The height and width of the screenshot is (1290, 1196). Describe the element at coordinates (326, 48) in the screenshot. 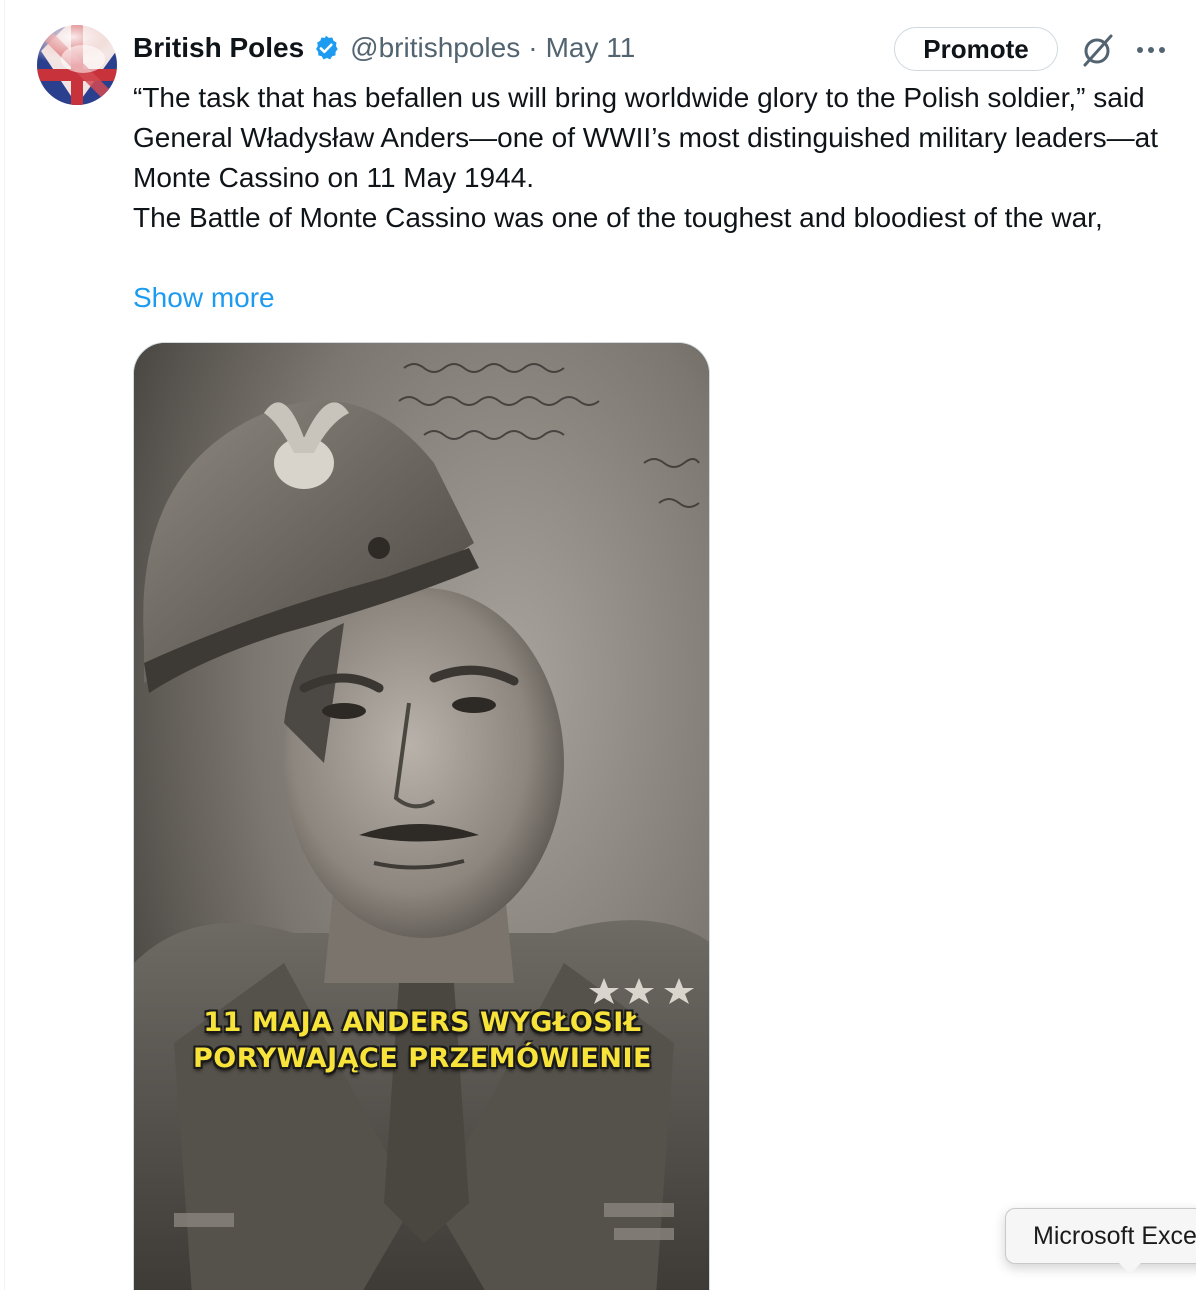

I see `verified-badge-icon` at that location.